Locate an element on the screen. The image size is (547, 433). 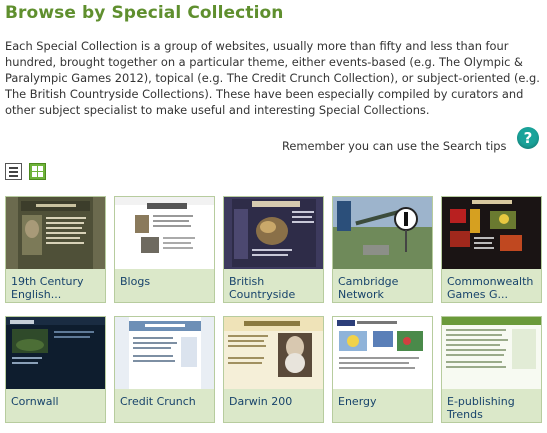
collection-label: Cornwall is located at coordinates (35, 401).